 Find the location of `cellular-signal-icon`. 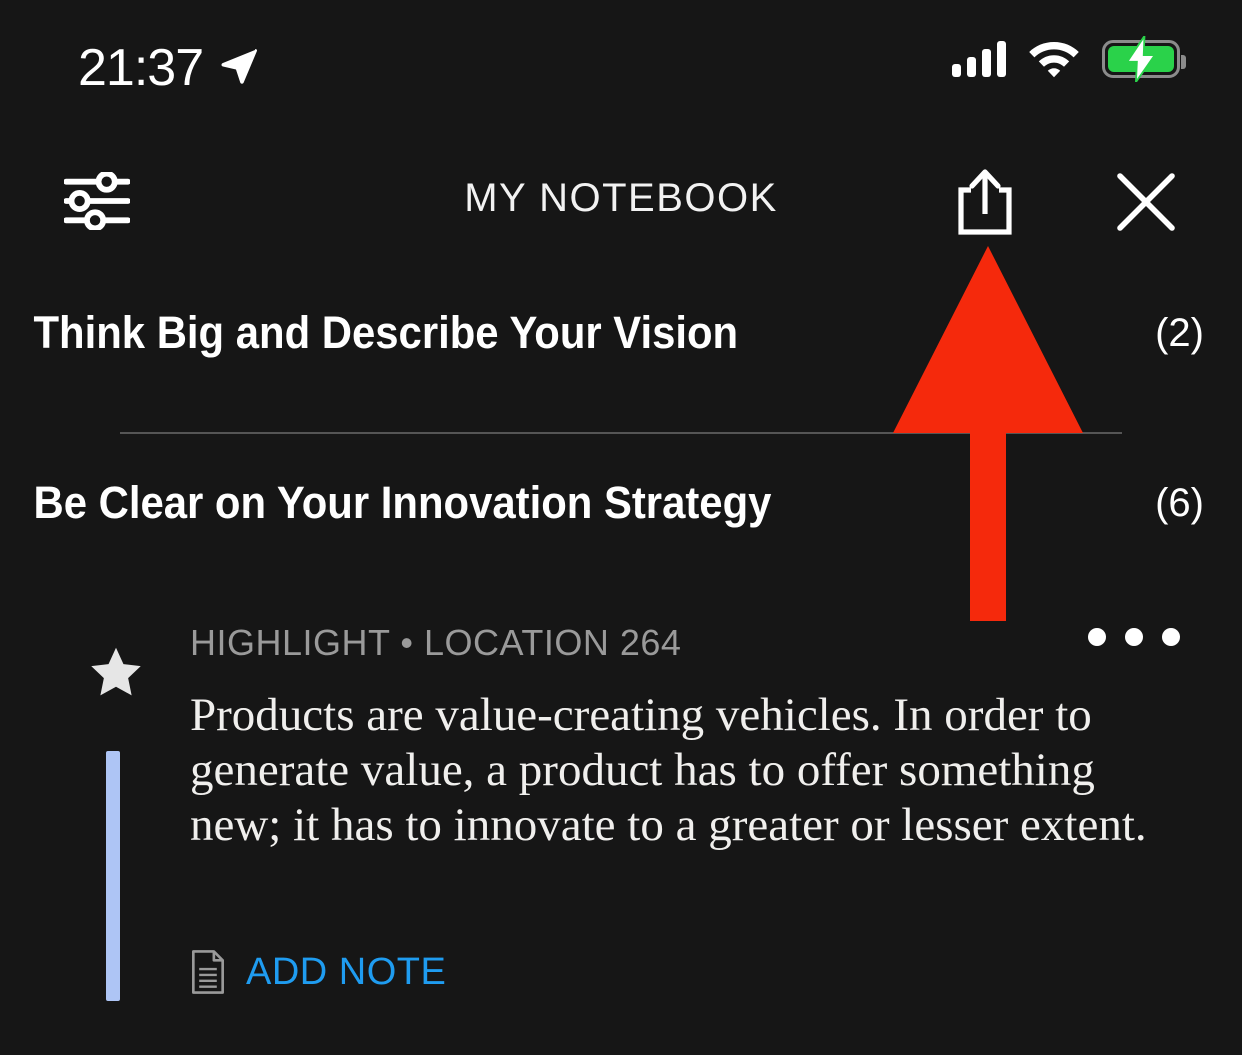

cellular-signal-icon is located at coordinates (979, 59).